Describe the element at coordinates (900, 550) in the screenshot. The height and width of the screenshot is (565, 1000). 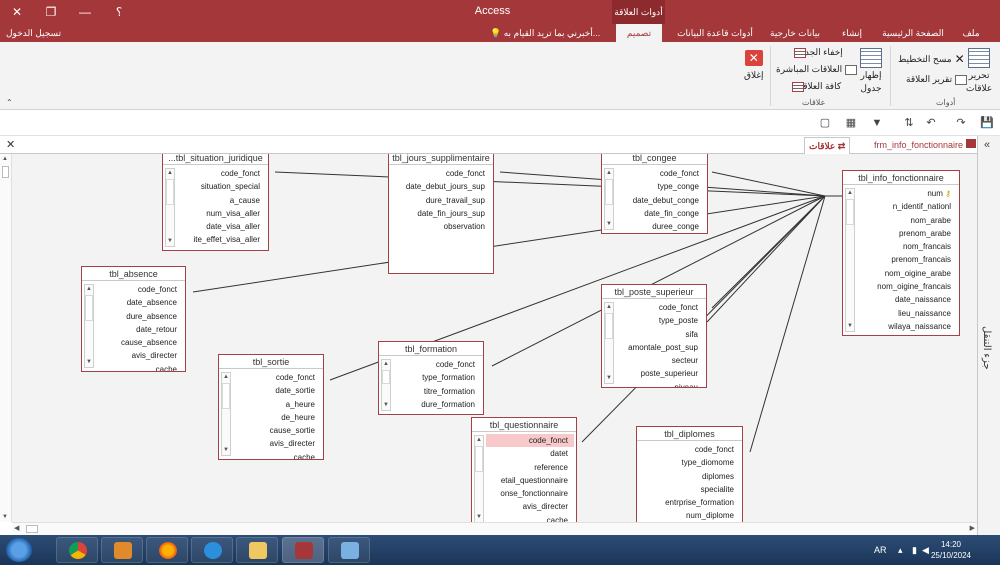
I see `show-hidden-icons-icon: ▴` at that location.